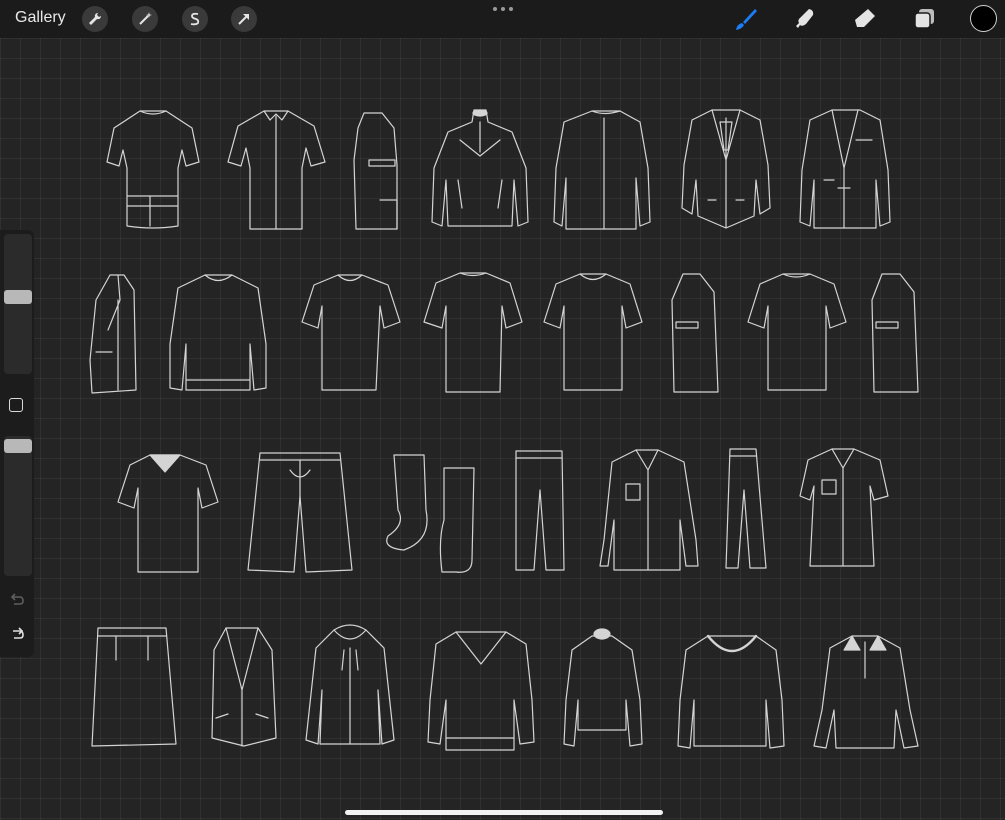  What do you see at coordinates (602, 170) in the screenshot?
I see `blazer-back-drawing` at bounding box center [602, 170].